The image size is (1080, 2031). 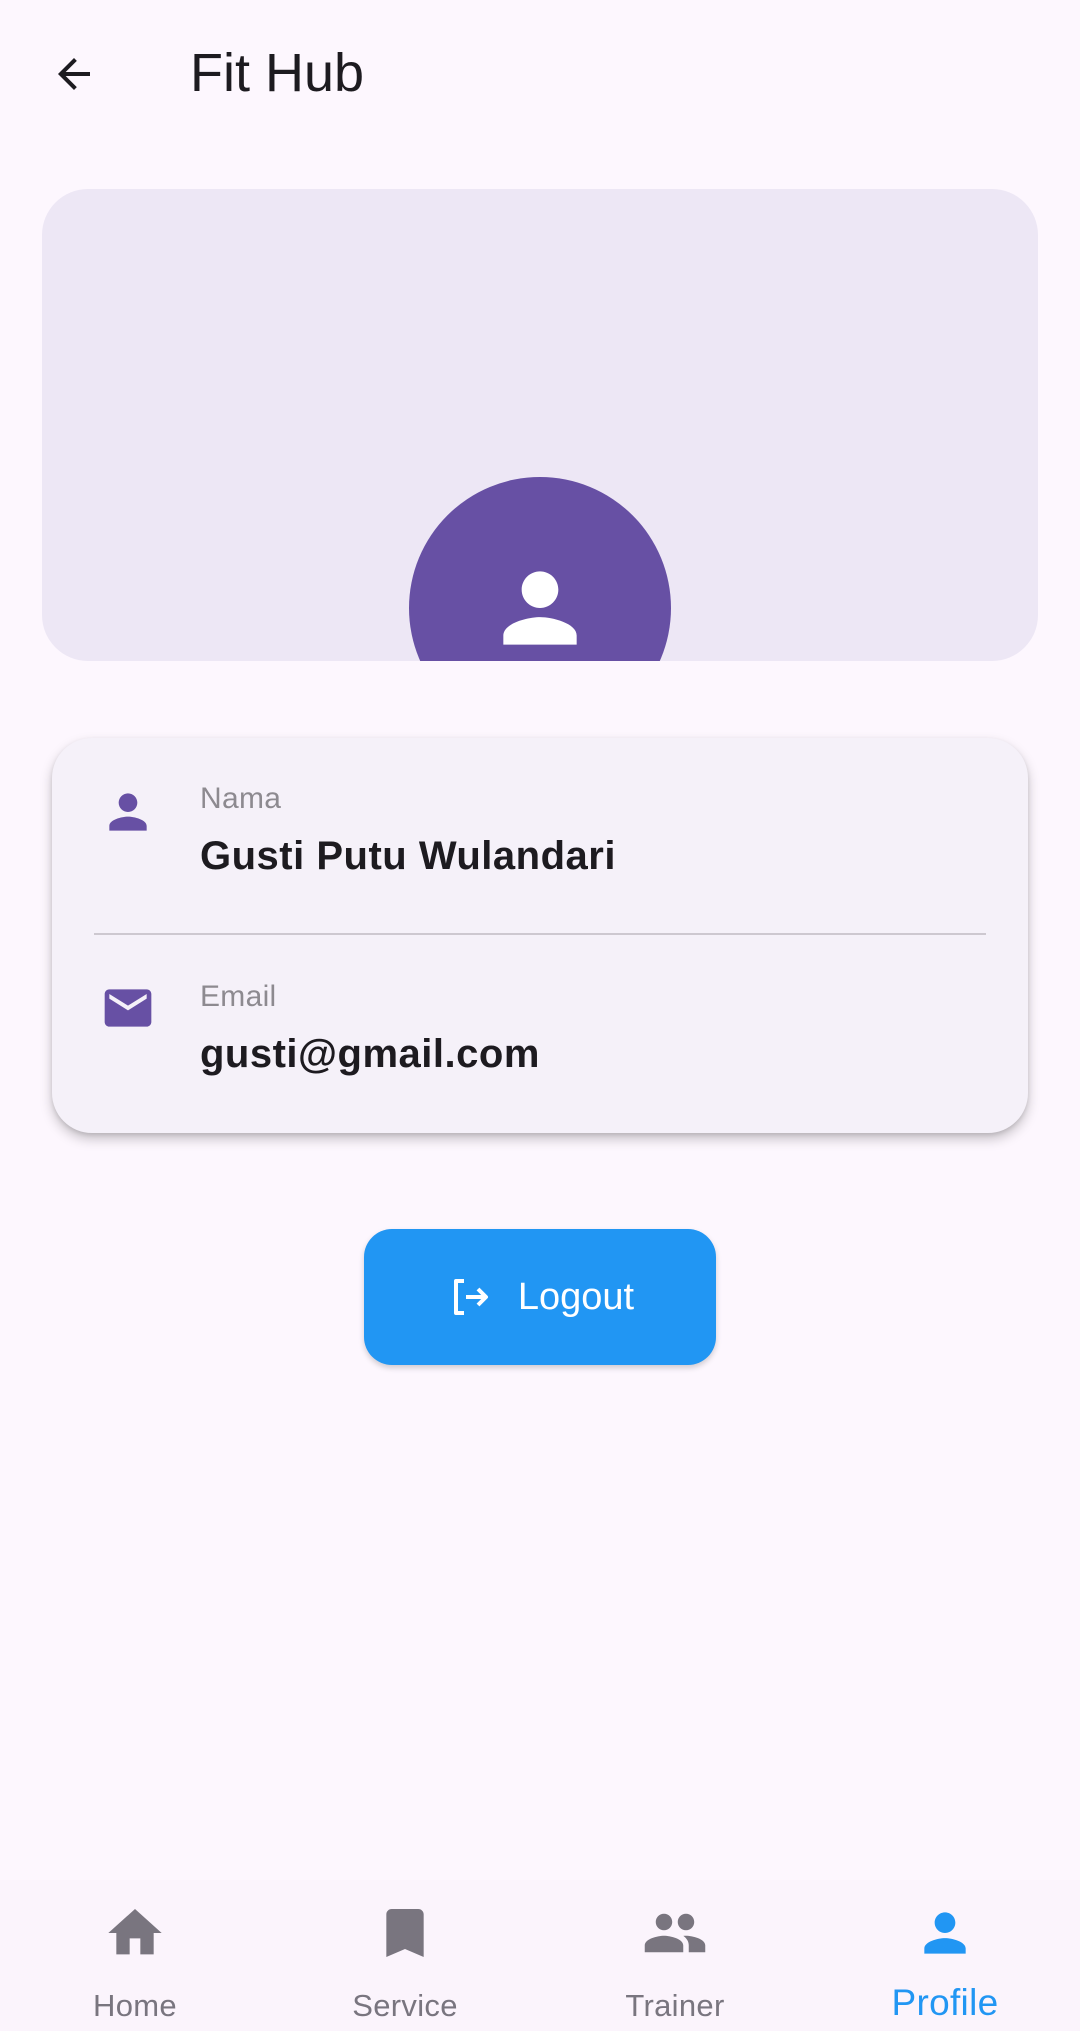 What do you see at coordinates (241, 798) in the screenshot?
I see `name-label: Nama` at bounding box center [241, 798].